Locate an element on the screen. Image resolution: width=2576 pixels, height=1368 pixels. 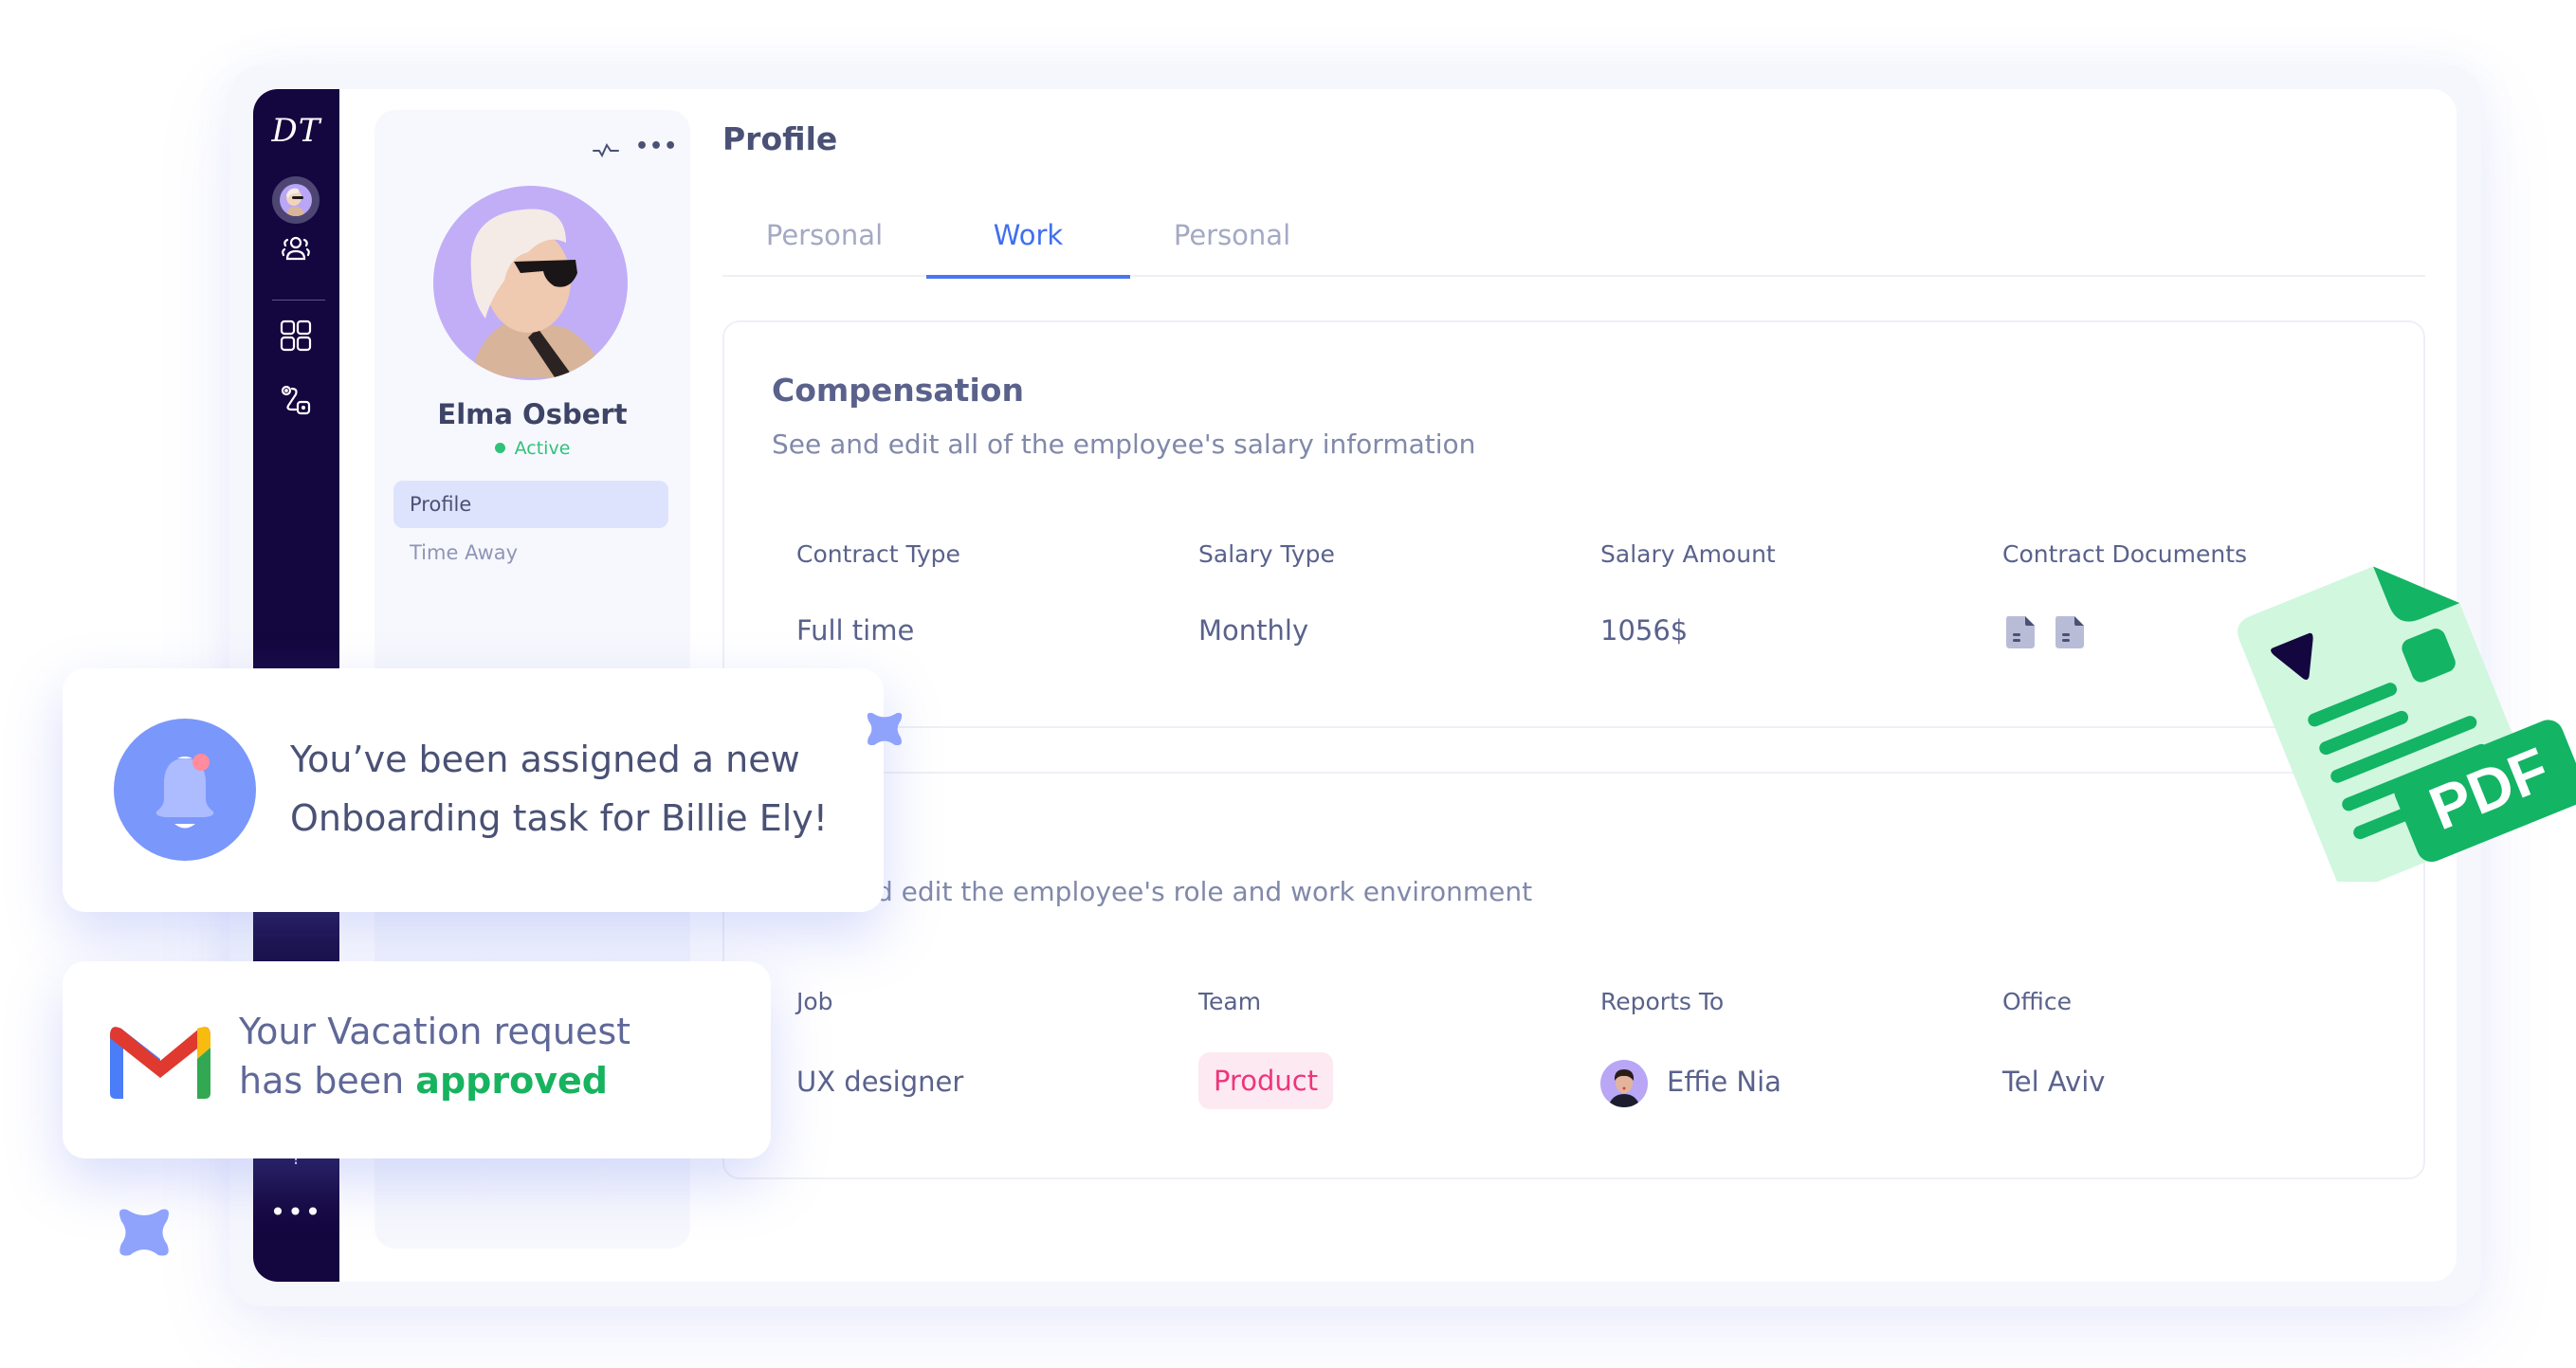
status-label: Active is located at coordinates (542, 449).